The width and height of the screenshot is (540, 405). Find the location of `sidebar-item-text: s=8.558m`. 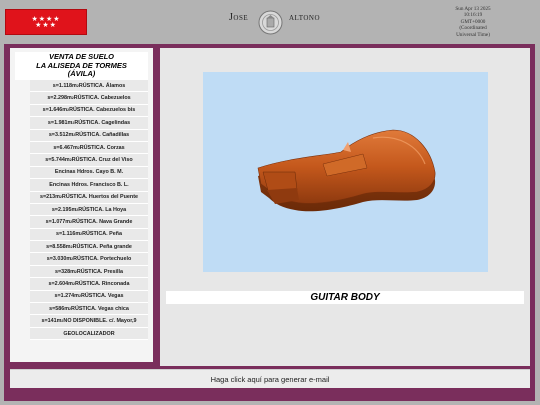

sidebar-item-text: s=8.558m is located at coordinates (58, 246).